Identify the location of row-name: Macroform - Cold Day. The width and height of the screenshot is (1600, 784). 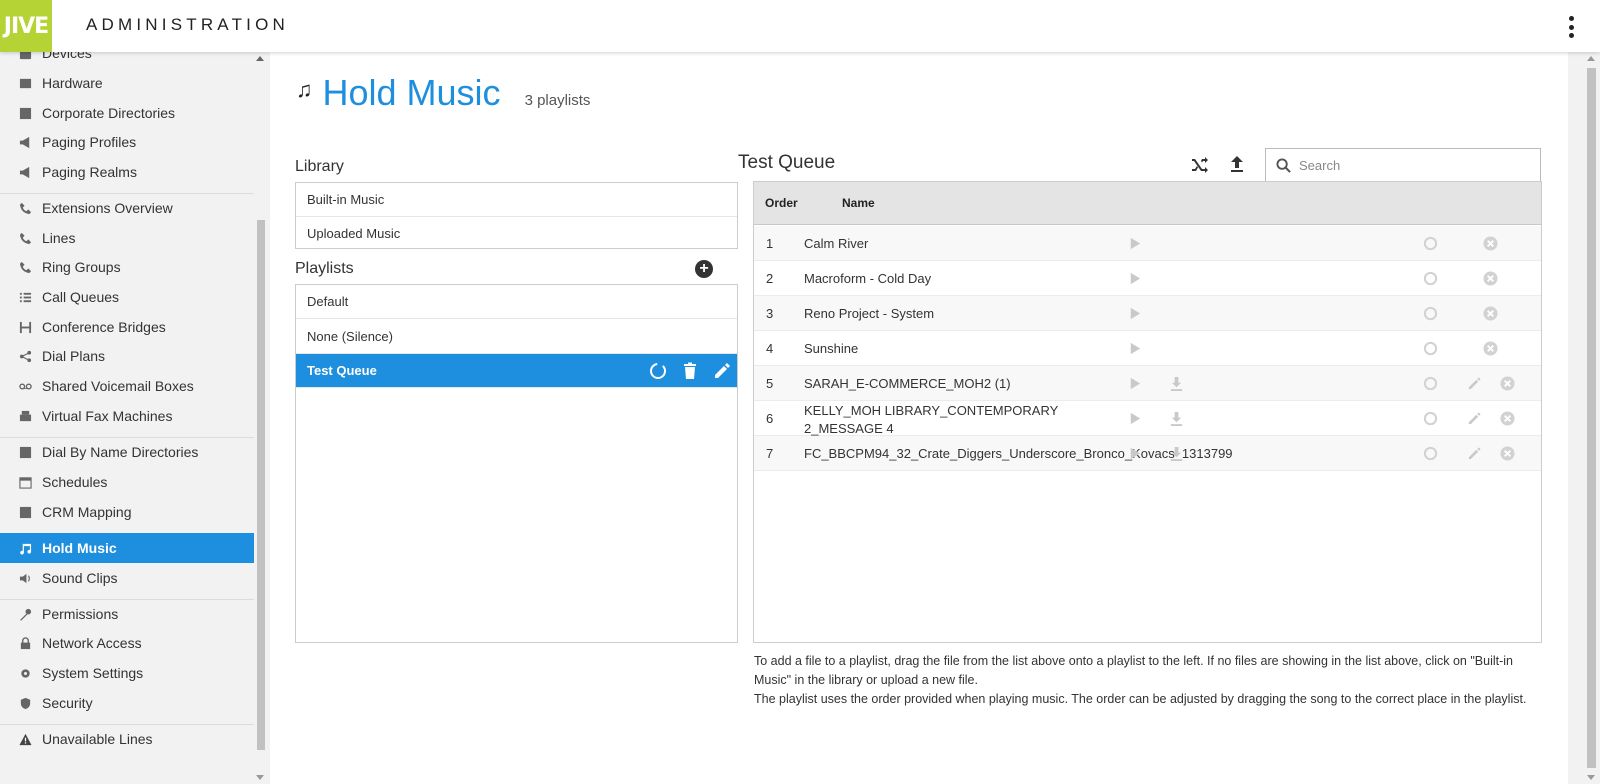
(868, 278).